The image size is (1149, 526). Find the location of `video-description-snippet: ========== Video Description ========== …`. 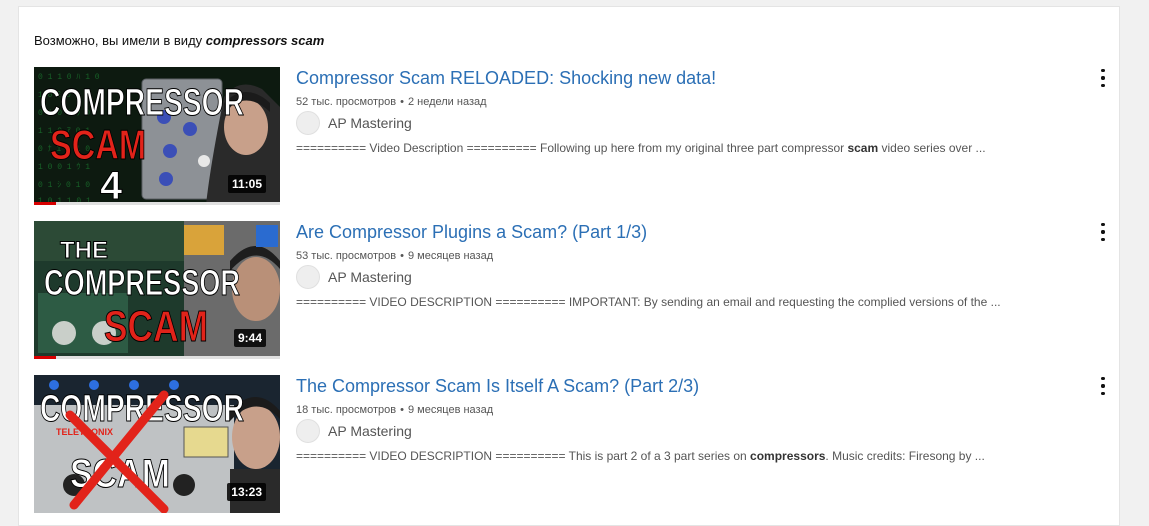

video-description-snippet: ========== Video Description ========== … is located at coordinates (641, 148).